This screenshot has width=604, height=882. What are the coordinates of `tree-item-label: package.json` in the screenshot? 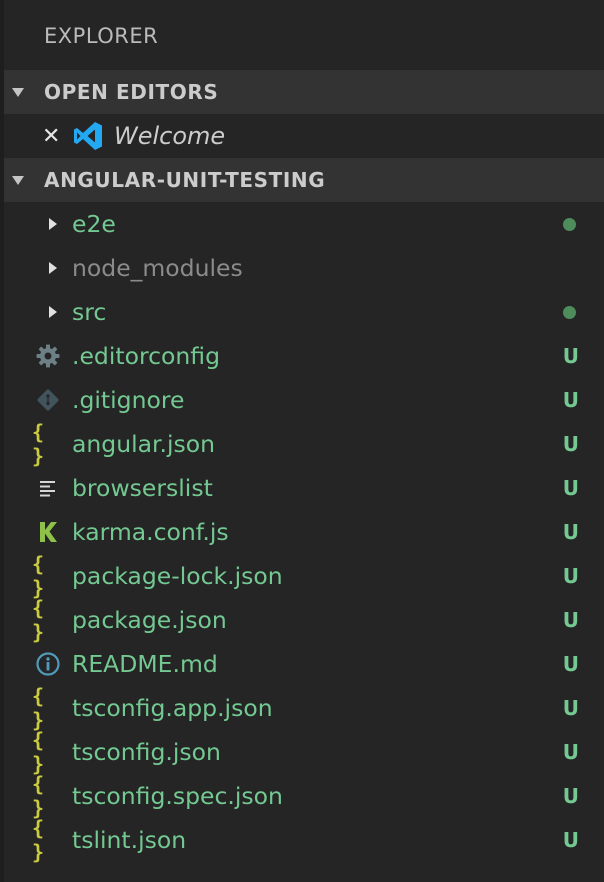 It's located at (149, 620).